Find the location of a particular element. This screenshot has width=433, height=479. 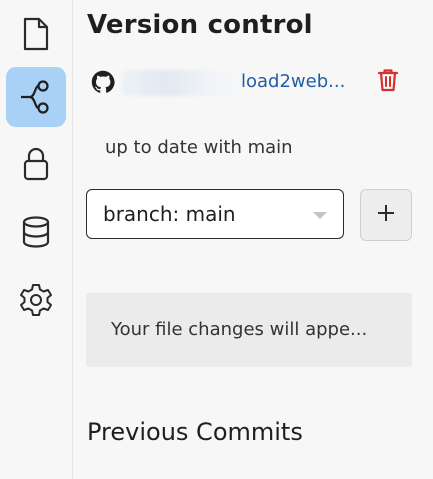

sidebar-item-settings is located at coordinates (36, 300).